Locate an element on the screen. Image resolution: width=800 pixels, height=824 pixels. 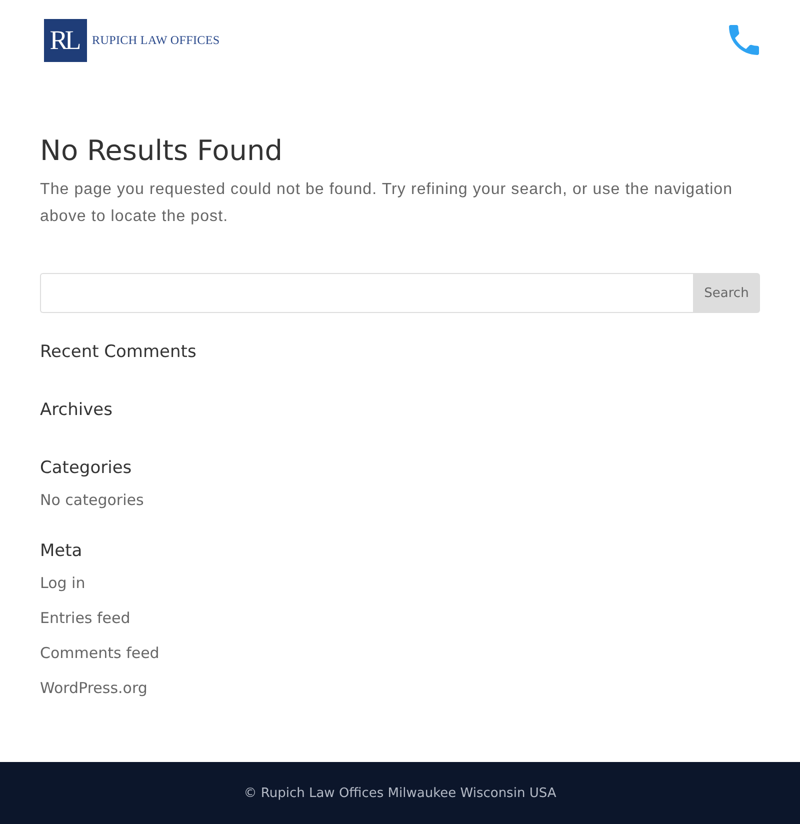
widget-item: No categories is located at coordinates (92, 500).